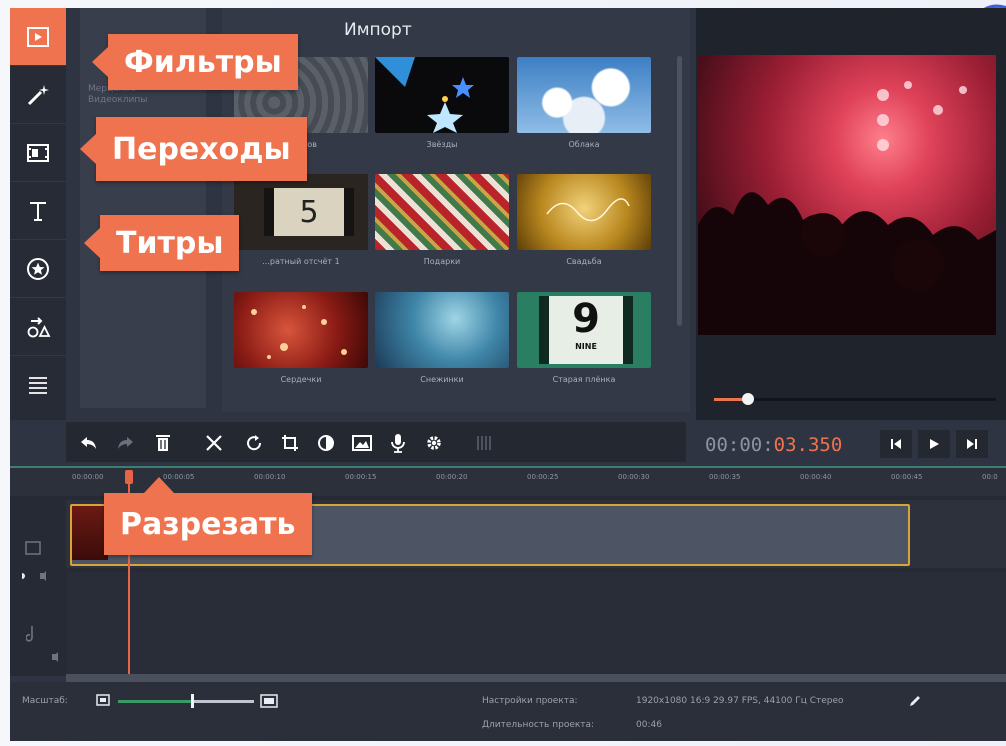  What do you see at coordinates (907, 477) in the screenshot?
I see `ruler-tick-label: 00:00:45` at bounding box center [907, 477].